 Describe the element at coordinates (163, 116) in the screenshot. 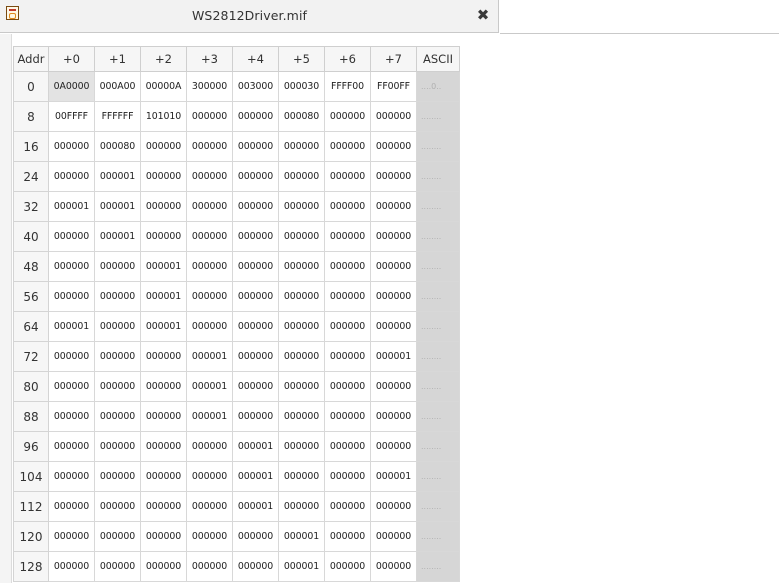

I see `memory-cell: 101010` at that location.